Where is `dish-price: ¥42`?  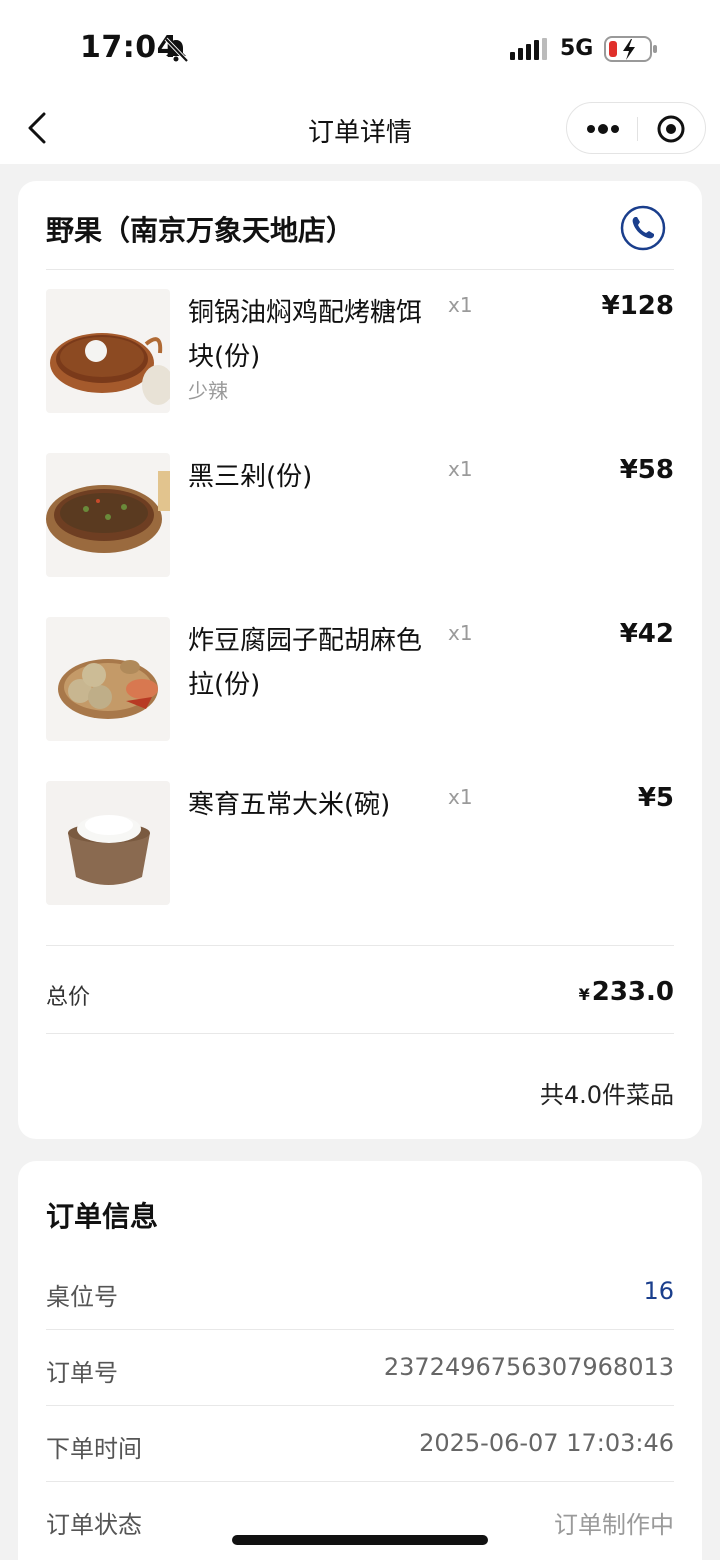 dish-price: ¥42 is located at coordinates (646, 634).